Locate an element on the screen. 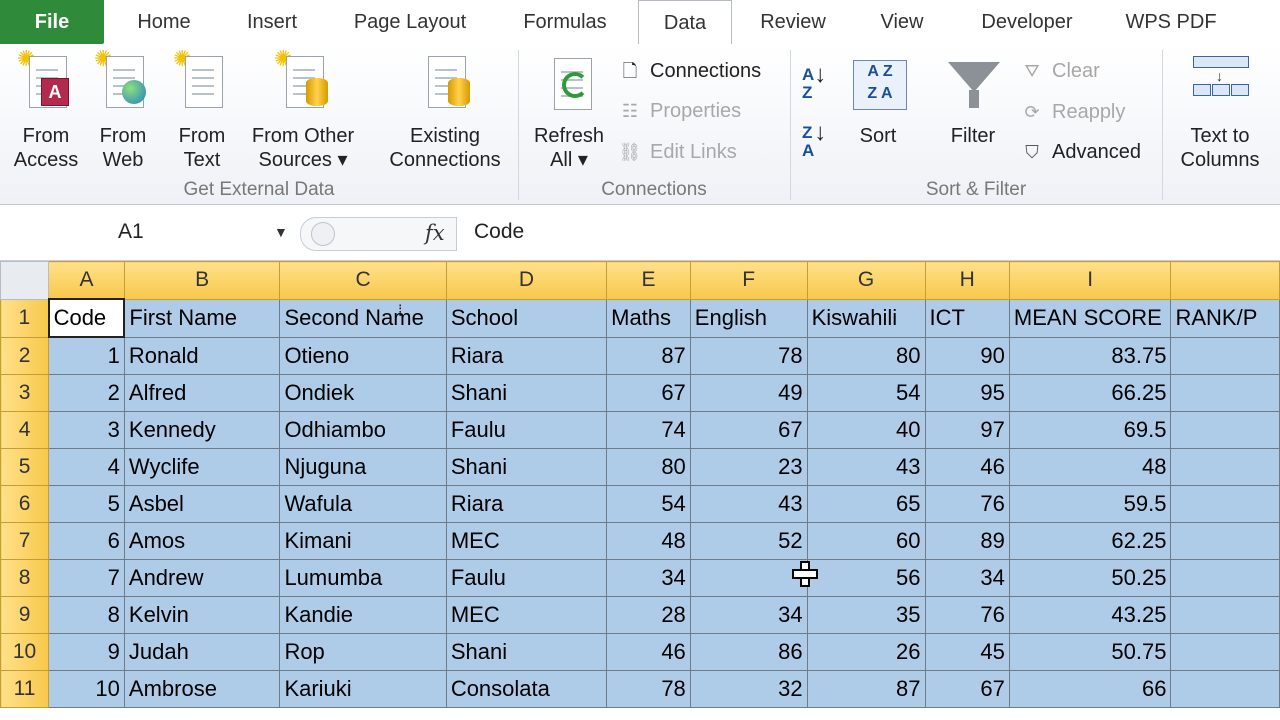  table-cell: Andrew is located at coordinates (202, 578).